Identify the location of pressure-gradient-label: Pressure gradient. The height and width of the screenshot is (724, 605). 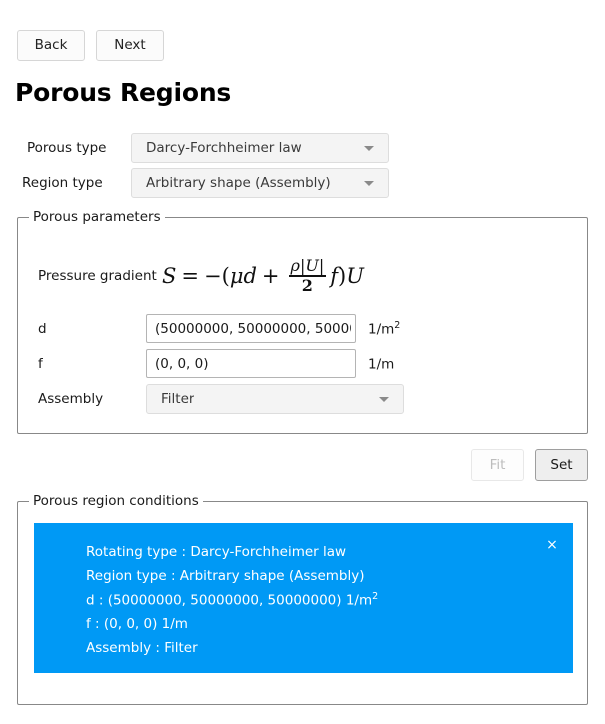
(97, 275).